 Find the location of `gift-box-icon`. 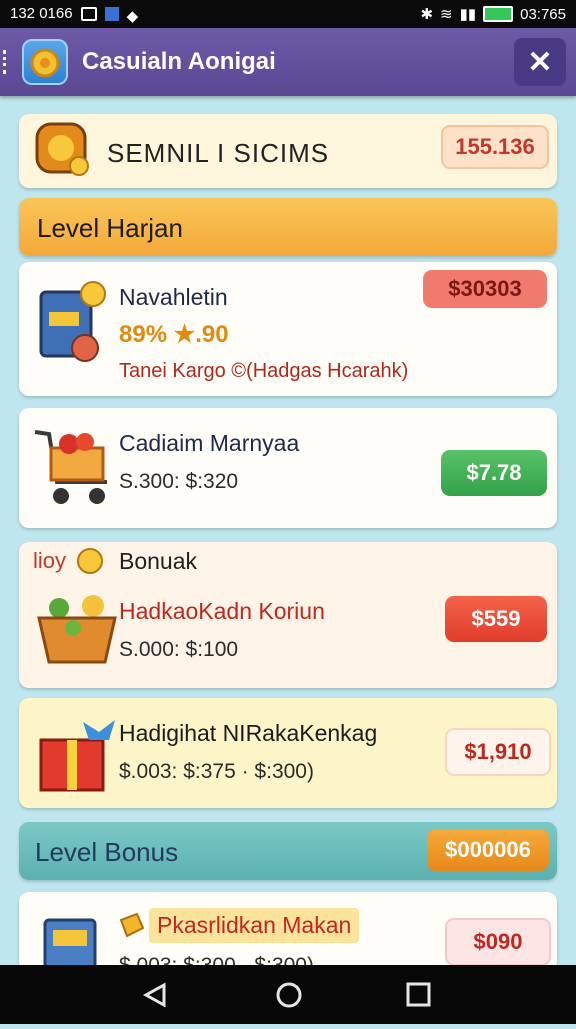

gift-box-icon is located at coordinates (80, 754).